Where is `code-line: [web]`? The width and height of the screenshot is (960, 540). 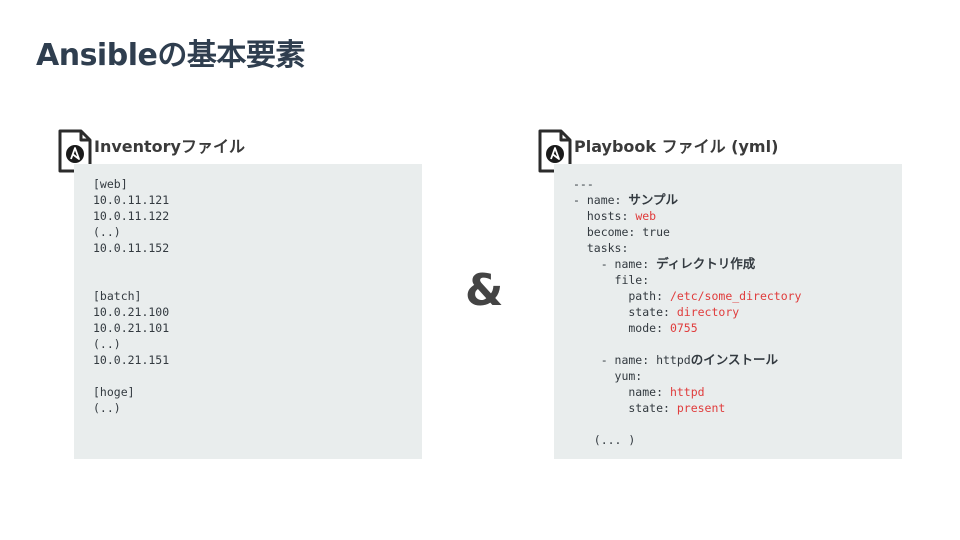
code-line: [web] is located at coordinates (110, 184).